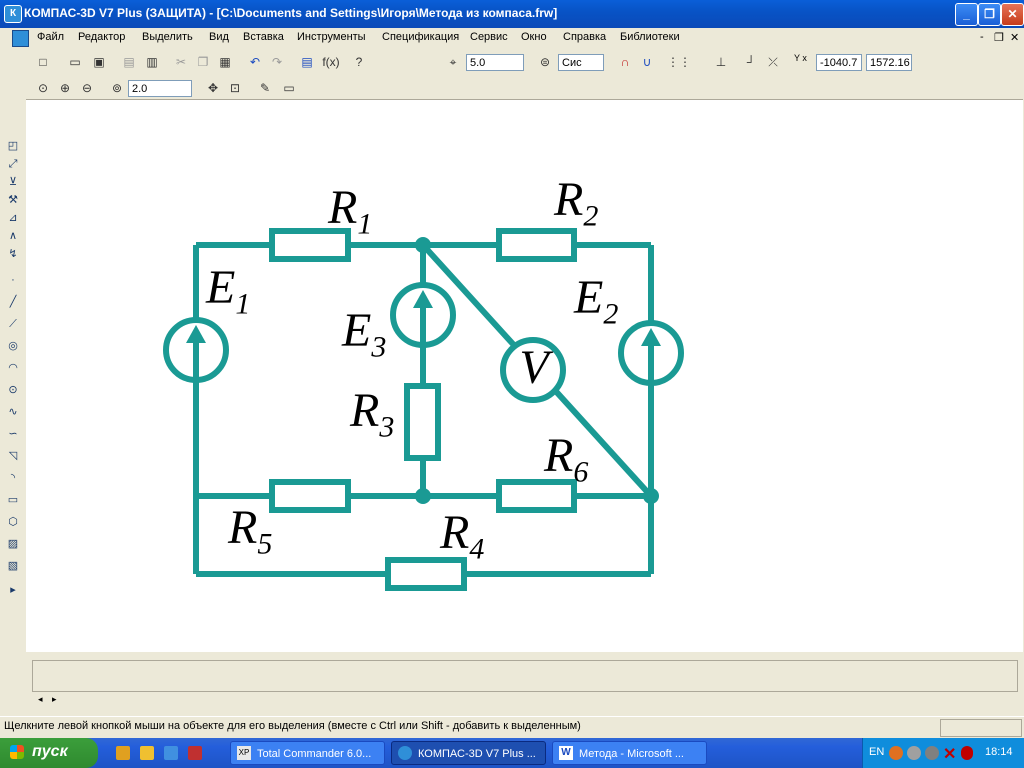 This screenshot has height=768, width=1024. What do you see at coordinates (160, 88) in the screenshot?
I see `zoom-field: 2.0` at bounding box center [160, 88].